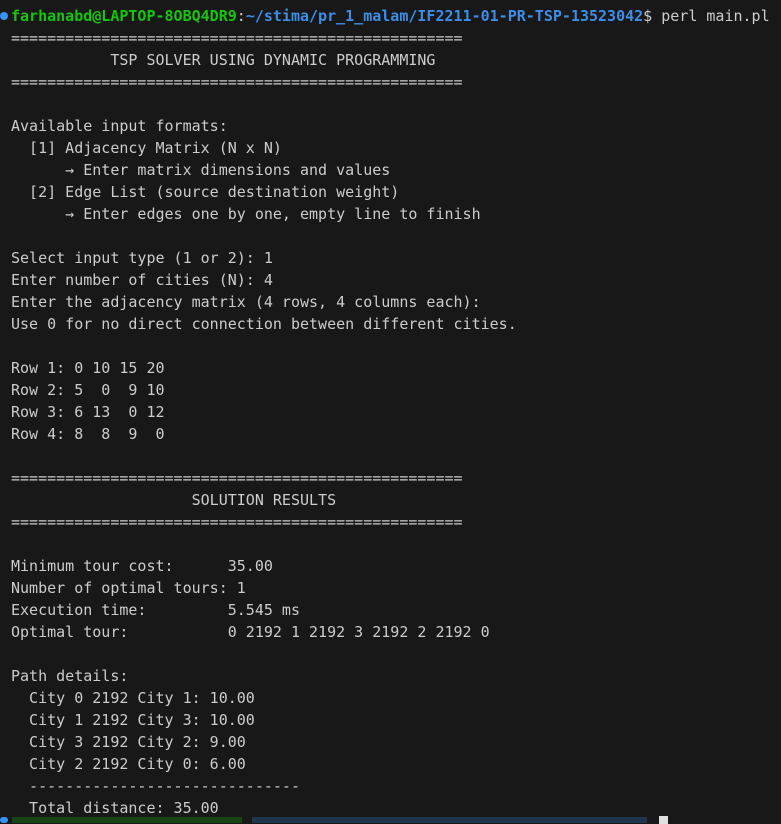 Image resolution: width=781 pixels, height=824 pixels. What do you see at coordinates (142, 258) in the screenshot?
I see `input-type-prompt: Select input type (1 or 2): 1` at bounding box center [142, 258].